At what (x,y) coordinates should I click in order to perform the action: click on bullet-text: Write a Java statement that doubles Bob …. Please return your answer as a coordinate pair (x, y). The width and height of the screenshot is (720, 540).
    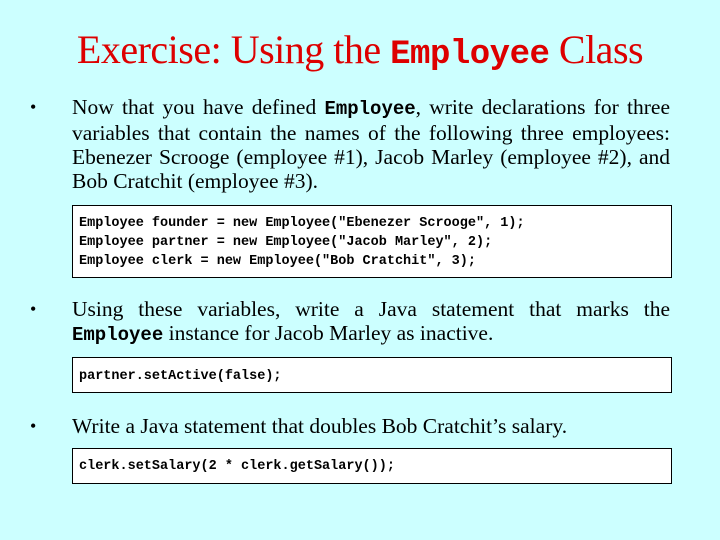
    Looking at the image, I should click on (320, 426).